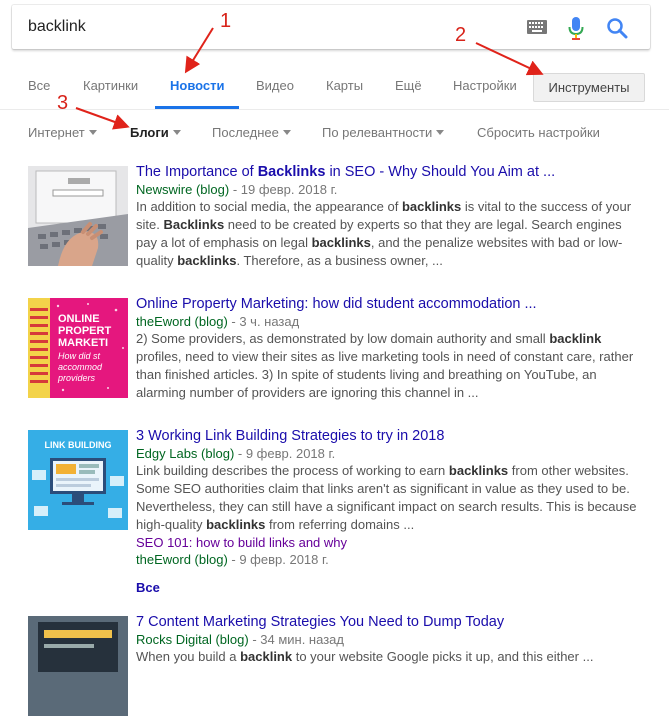  I want to click on tools-button: Инструменты, so click(589, 87).